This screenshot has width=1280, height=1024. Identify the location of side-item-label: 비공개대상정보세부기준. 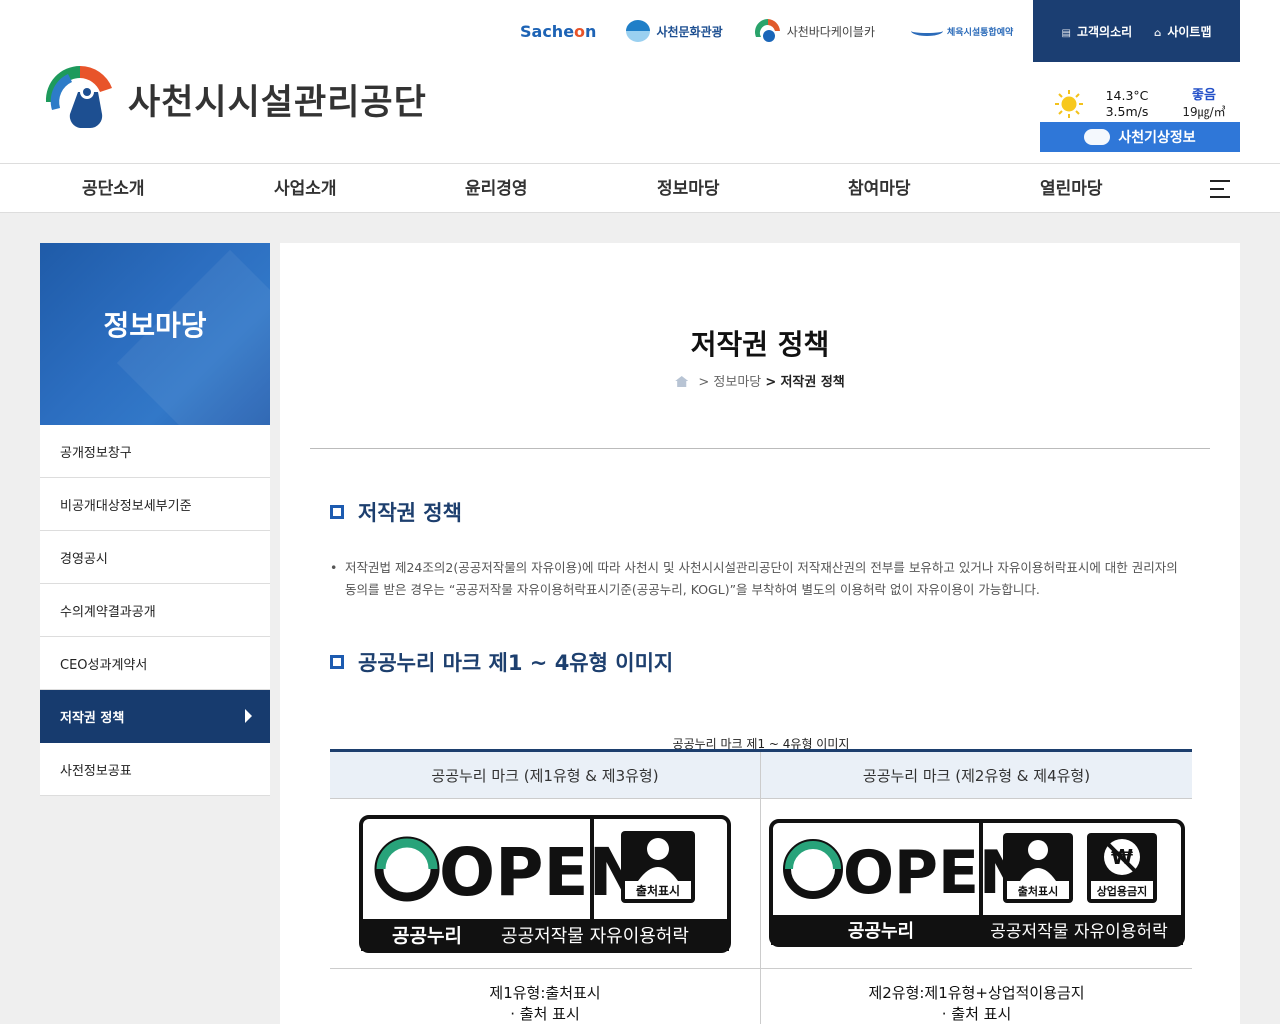
(126, 506).